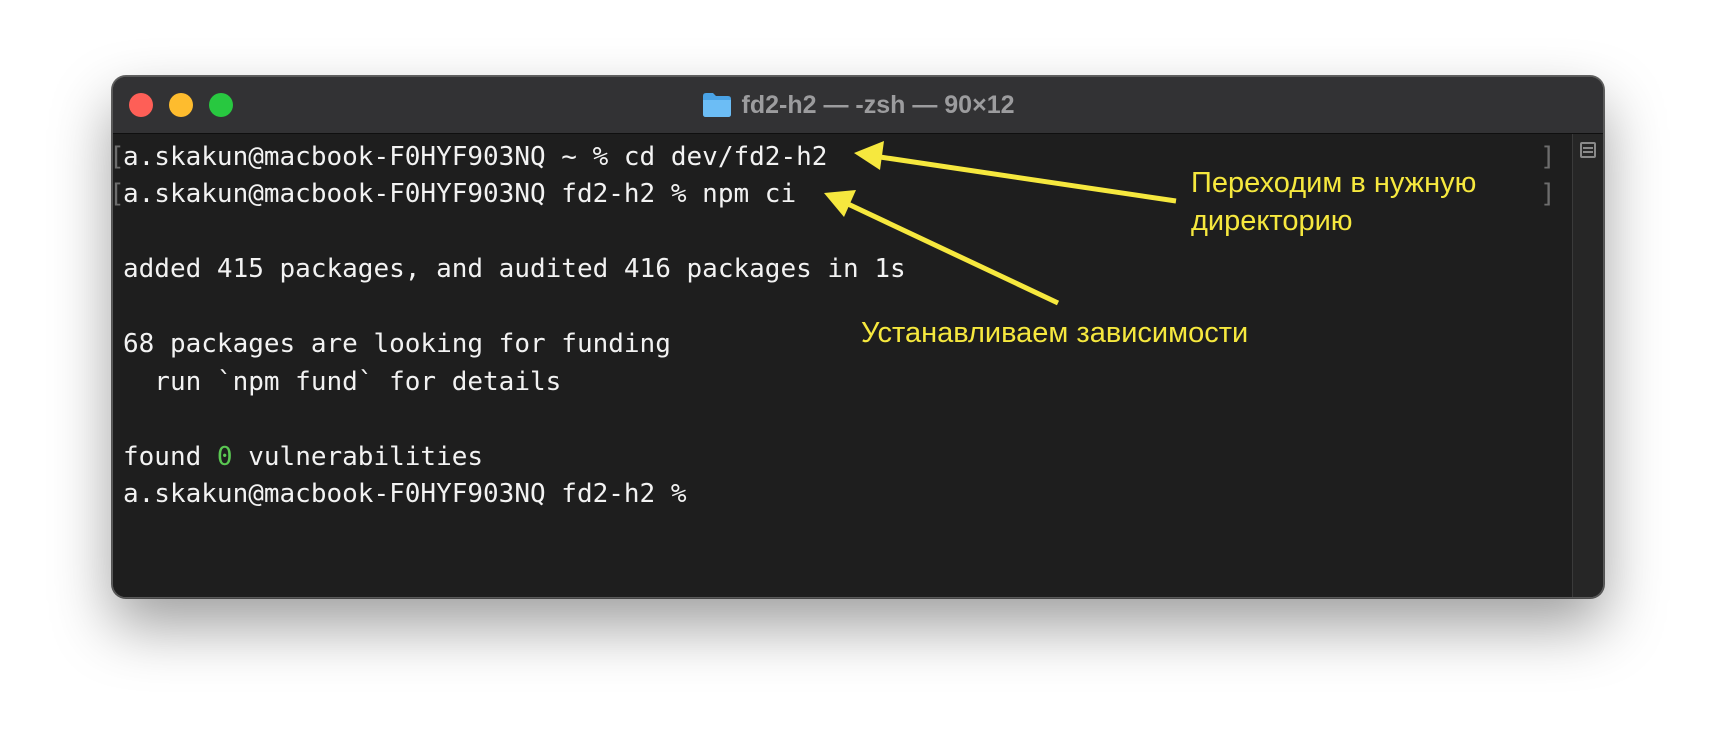 The height and width of the screenshot is (746, 1714). Describe the element at coordinates (1587, 365) in the screenshot. I see `scrollbar` at that location.